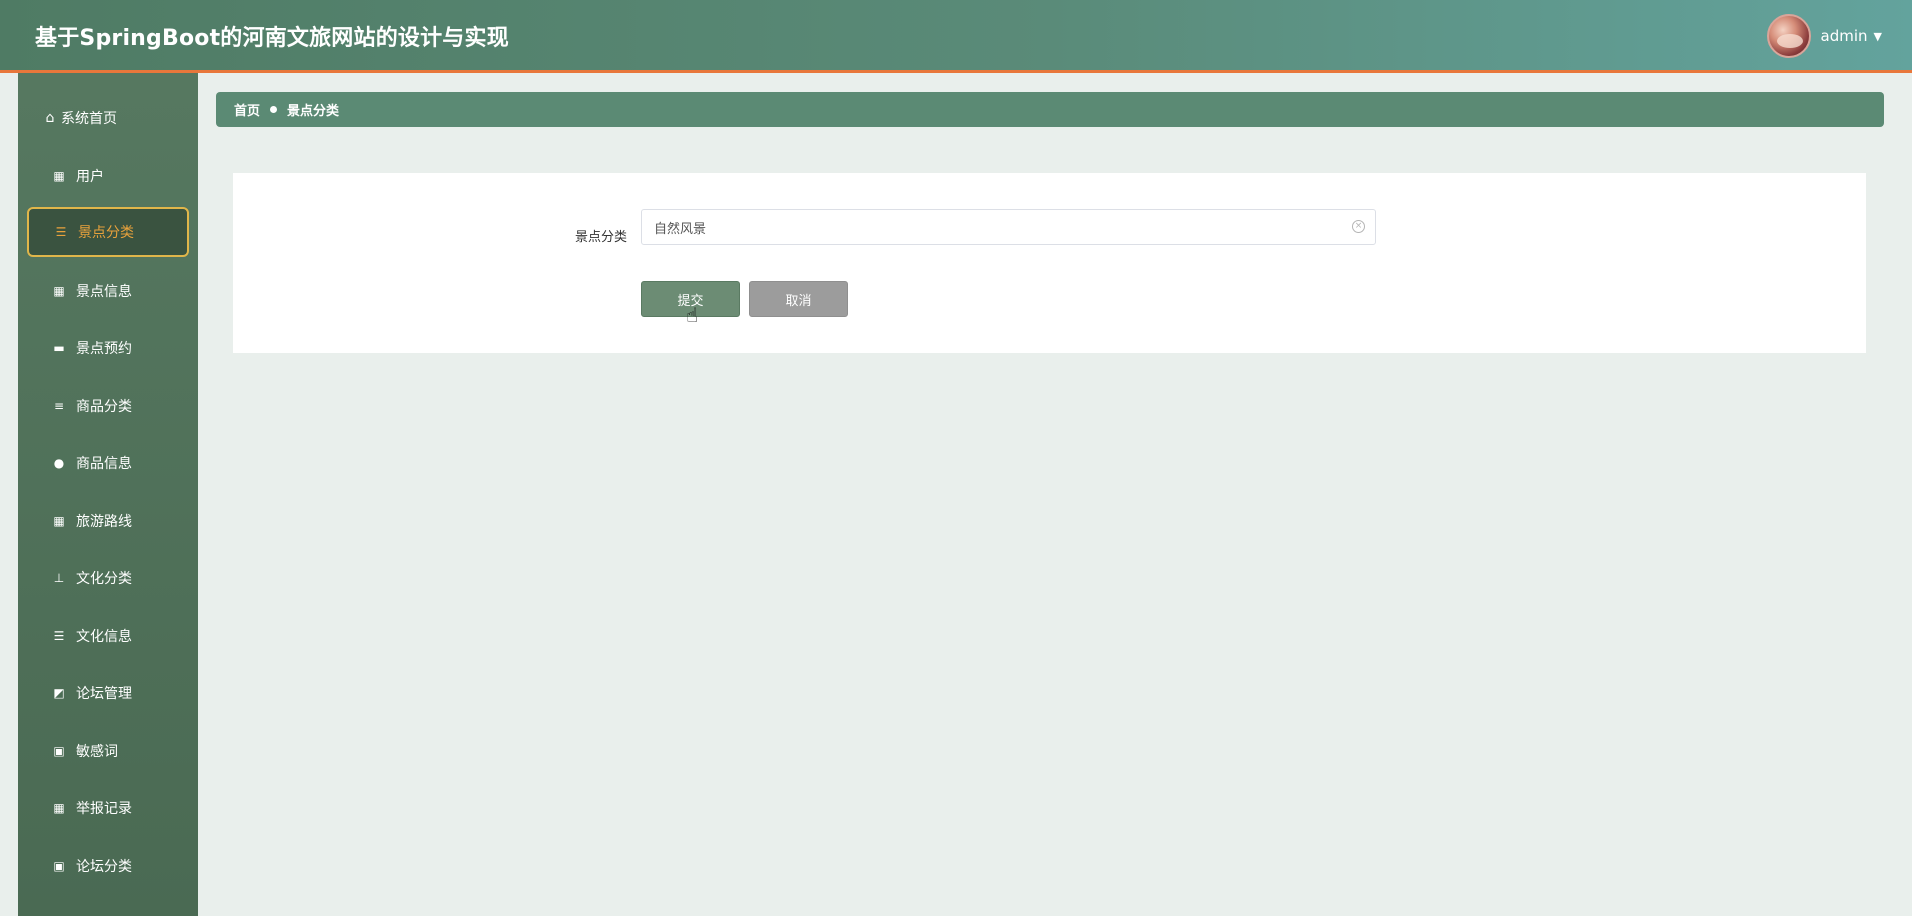 Image resolution: width=1912 pixels, height=916 pixels. I want to click on briefcase-icon: ▬, so click(59, 348).